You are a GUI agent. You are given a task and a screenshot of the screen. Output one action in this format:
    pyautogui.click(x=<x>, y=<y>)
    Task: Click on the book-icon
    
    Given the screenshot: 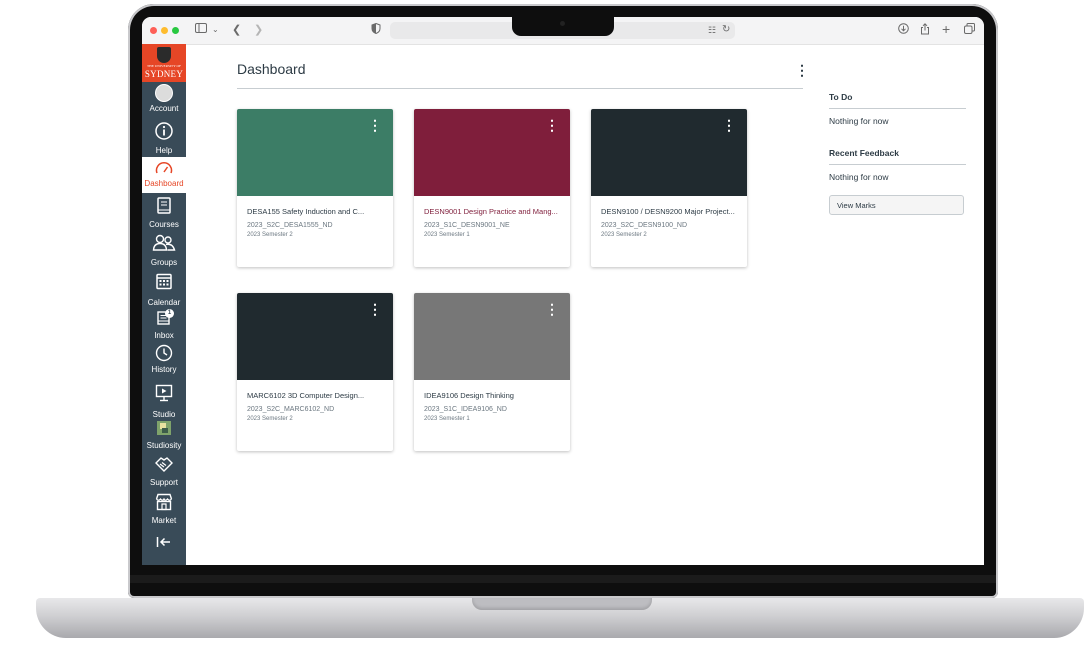 What is the action you would take?
    pyautogui.click(x=164, y=208)
    